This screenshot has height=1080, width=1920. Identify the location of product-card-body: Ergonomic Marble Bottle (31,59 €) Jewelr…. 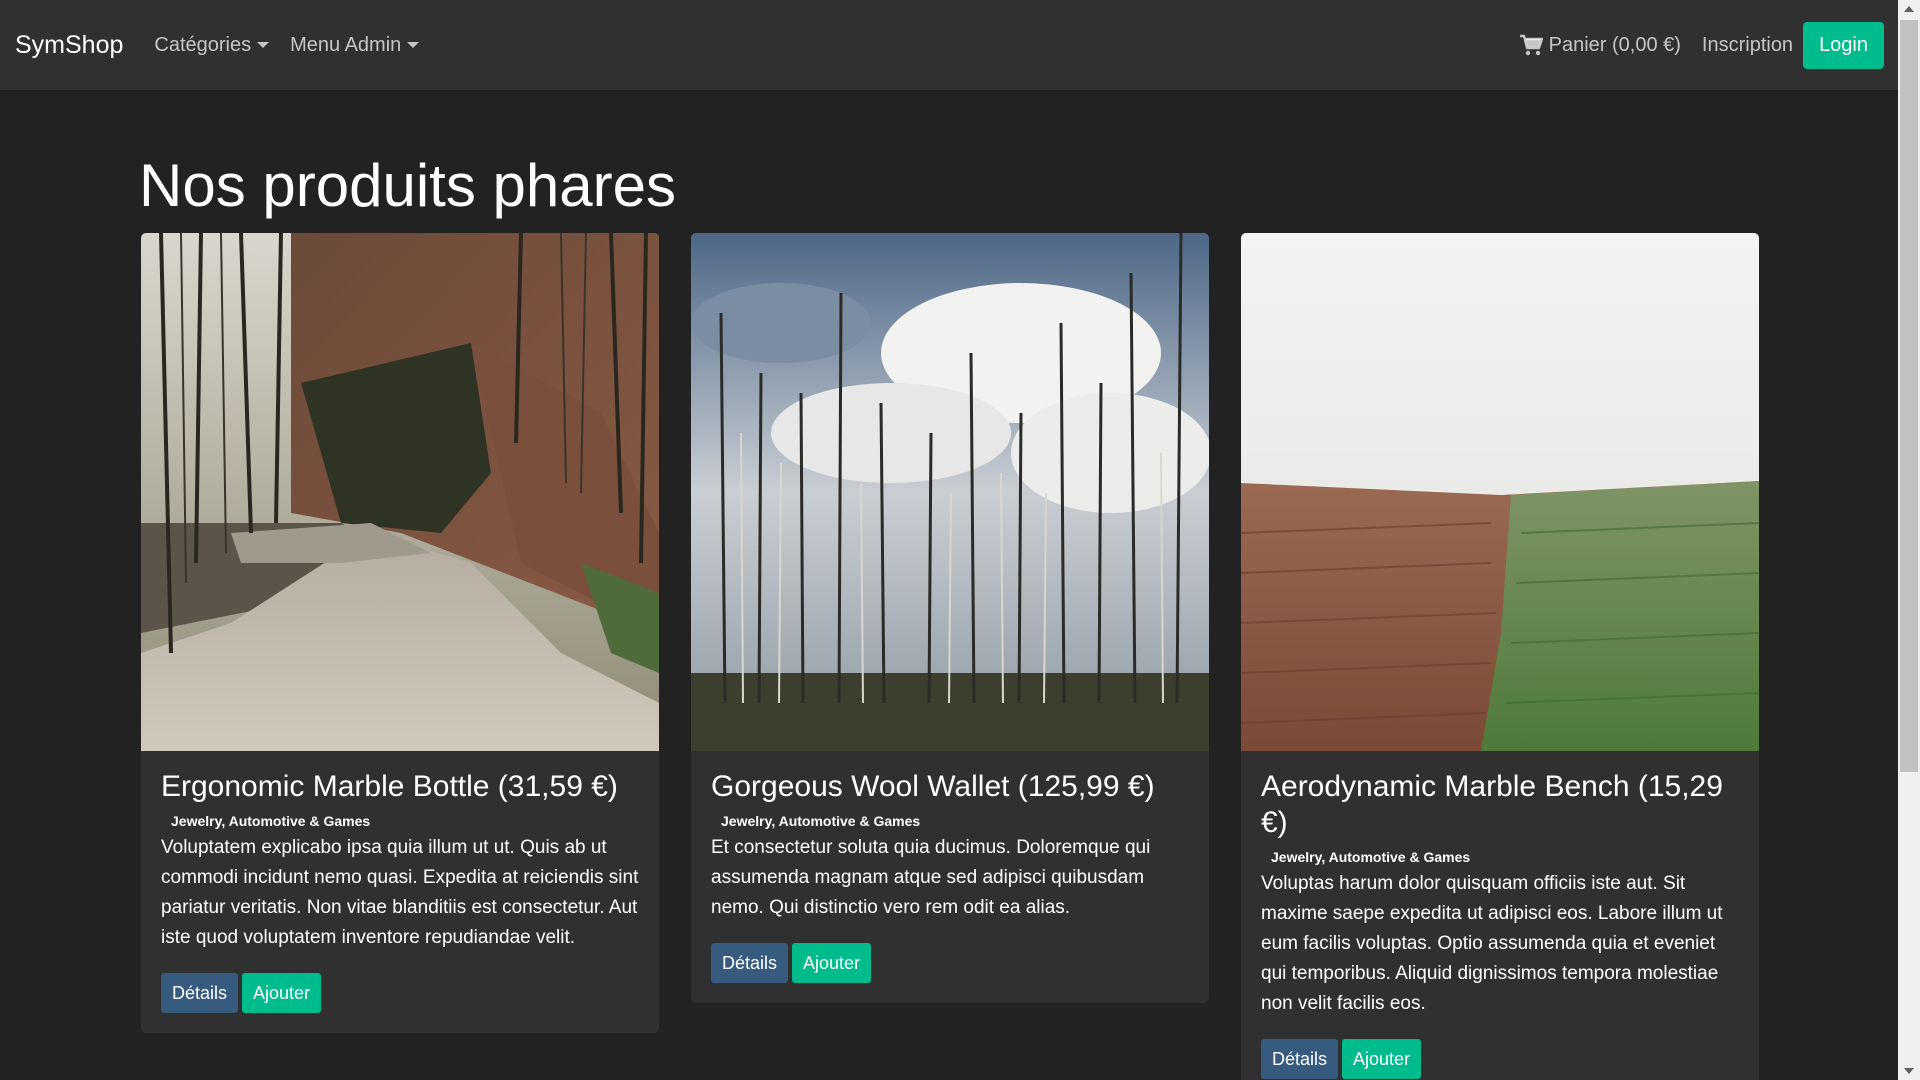
(400, 892).